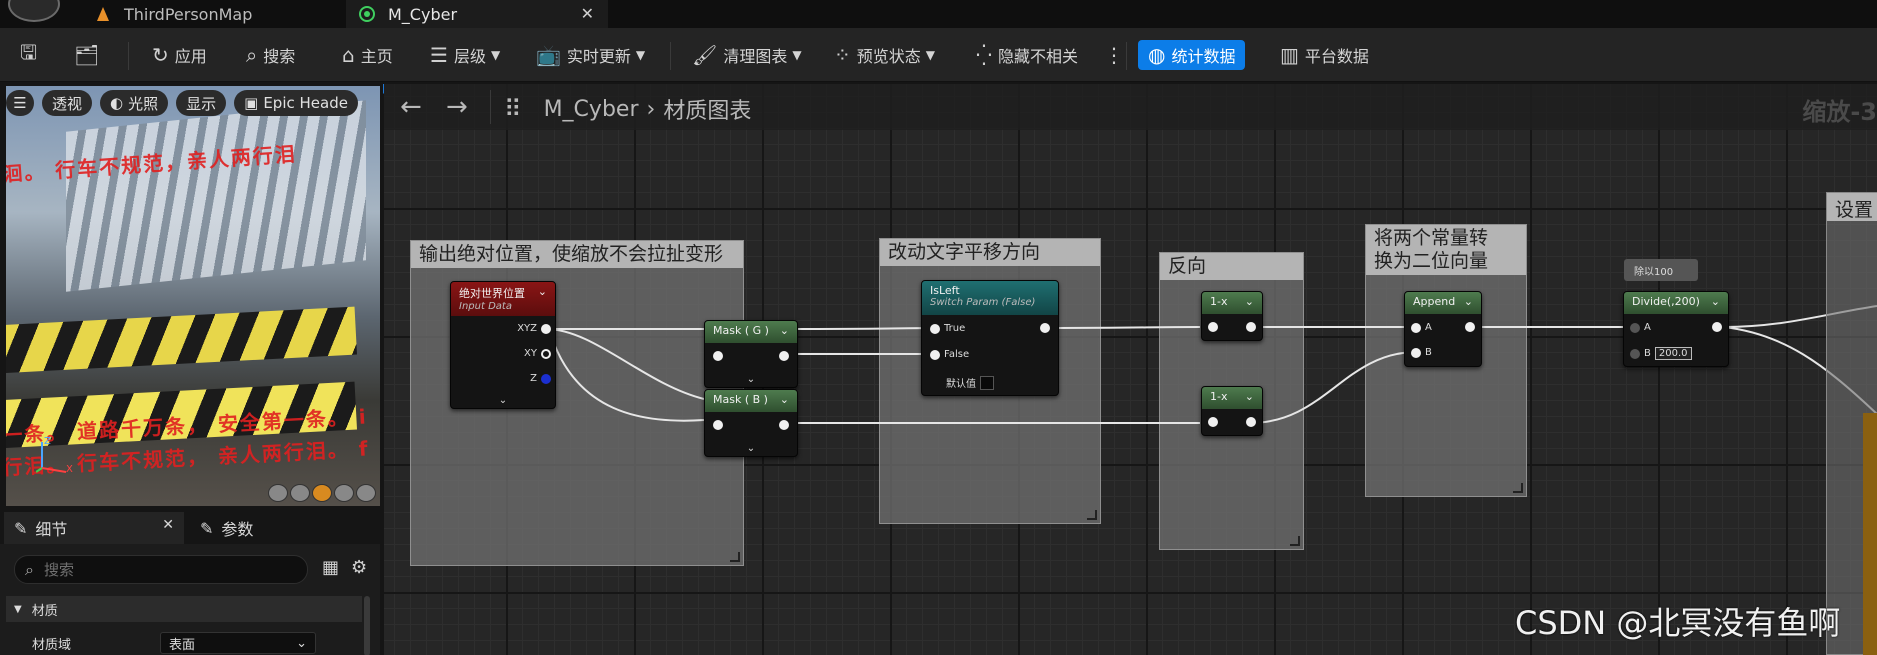 The image size is (1877, 655). I want to click on gear-icon: ⚙, so click(359, 567).